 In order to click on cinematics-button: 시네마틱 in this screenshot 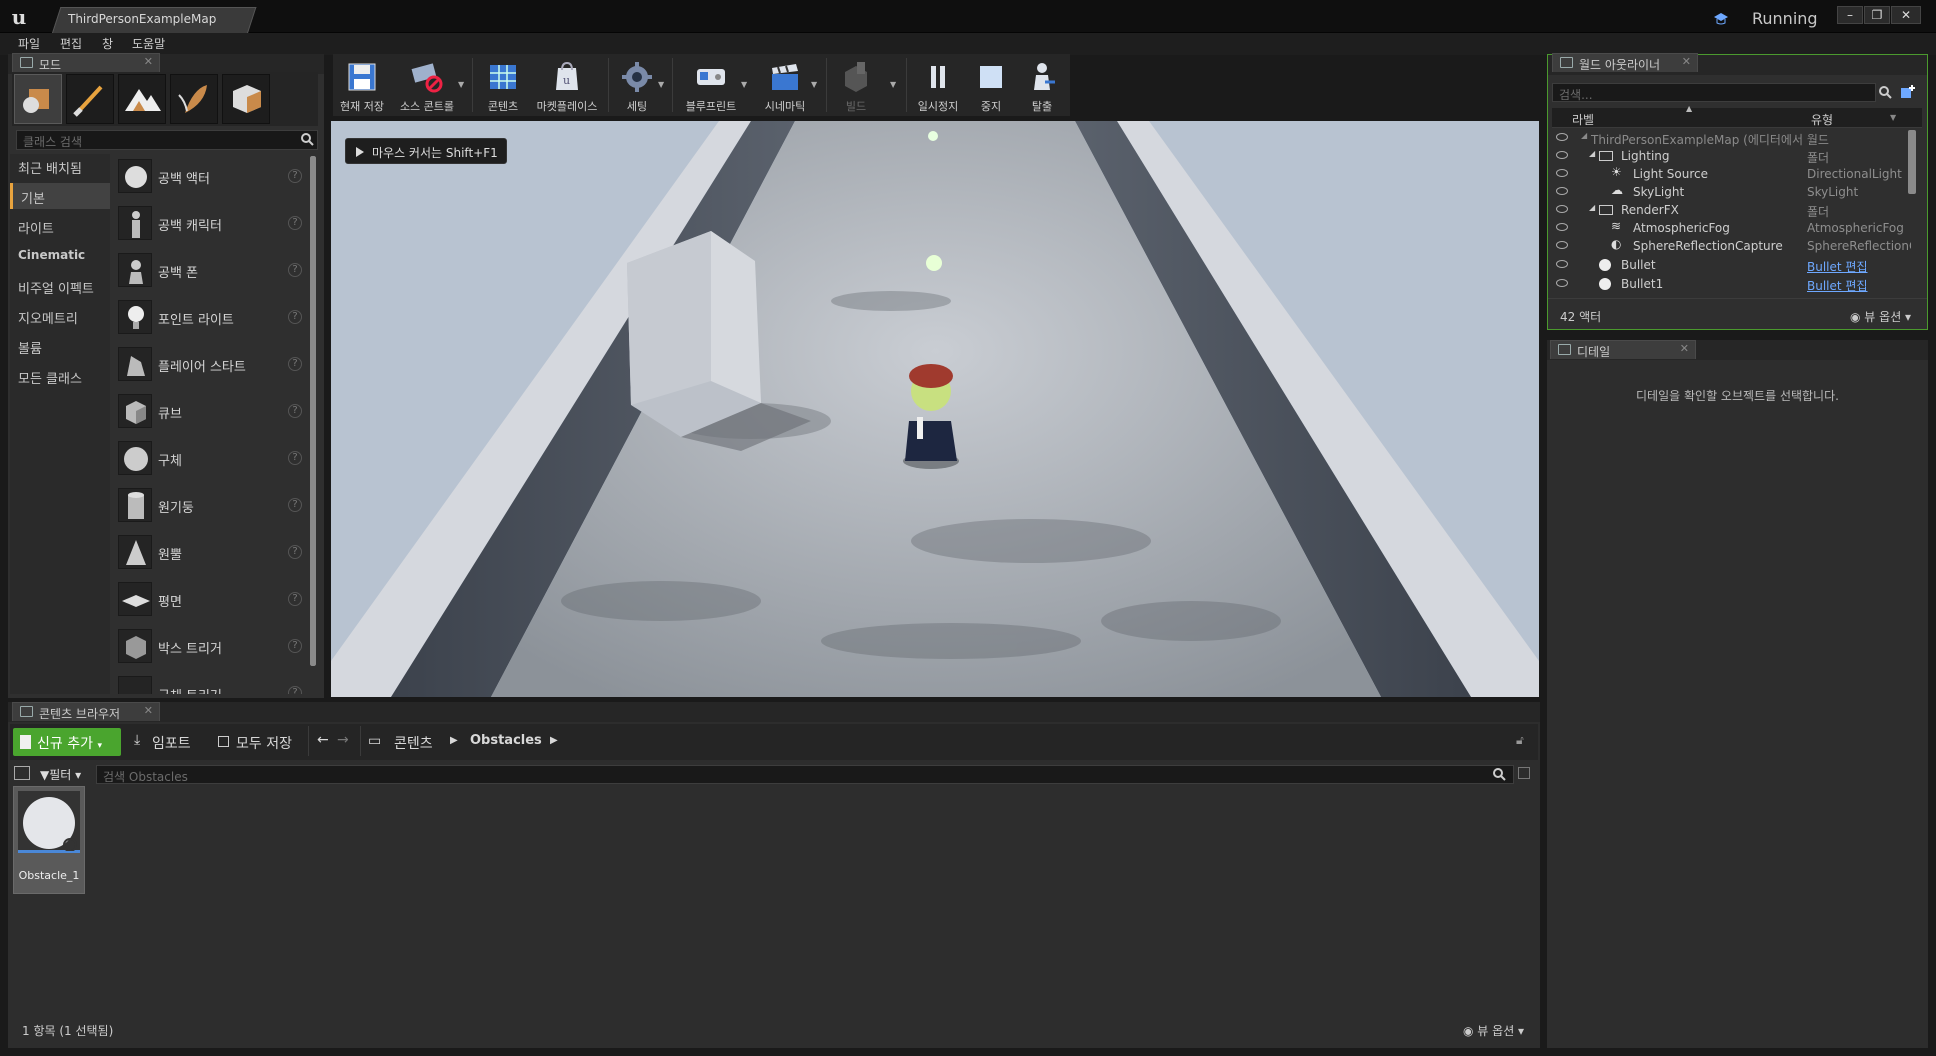, I will do `click(785, 85)`.